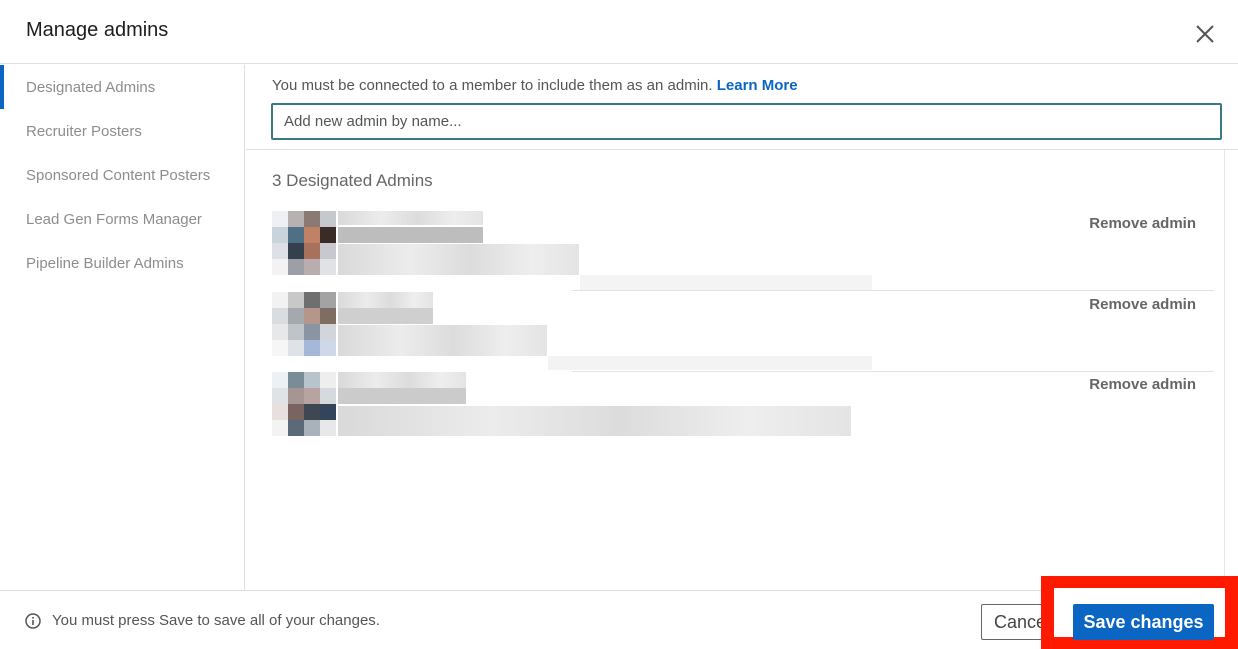 The width and height of the screenshot is (1238, 649). What do you see at coordinates (118, 175) in the screenshot?
I see `sidebar-item-sponsored-content-posters: Sponsored Content Posters` at bounding box center [118, 175].